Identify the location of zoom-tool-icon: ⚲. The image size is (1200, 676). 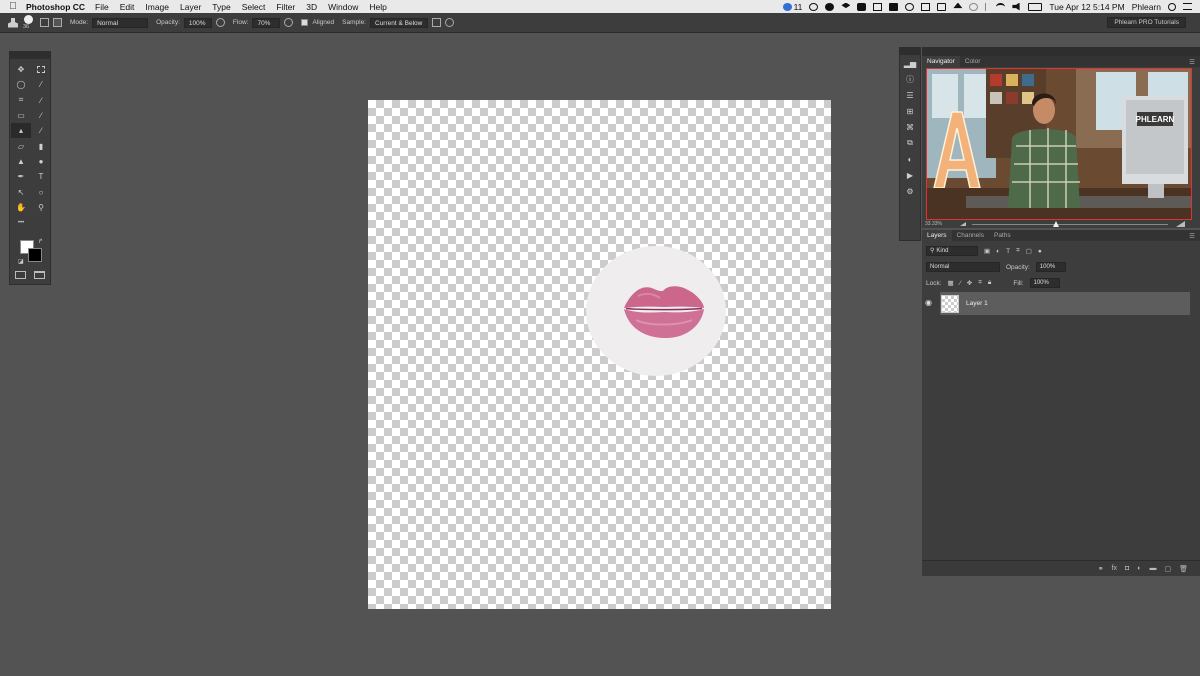
(41, 207).